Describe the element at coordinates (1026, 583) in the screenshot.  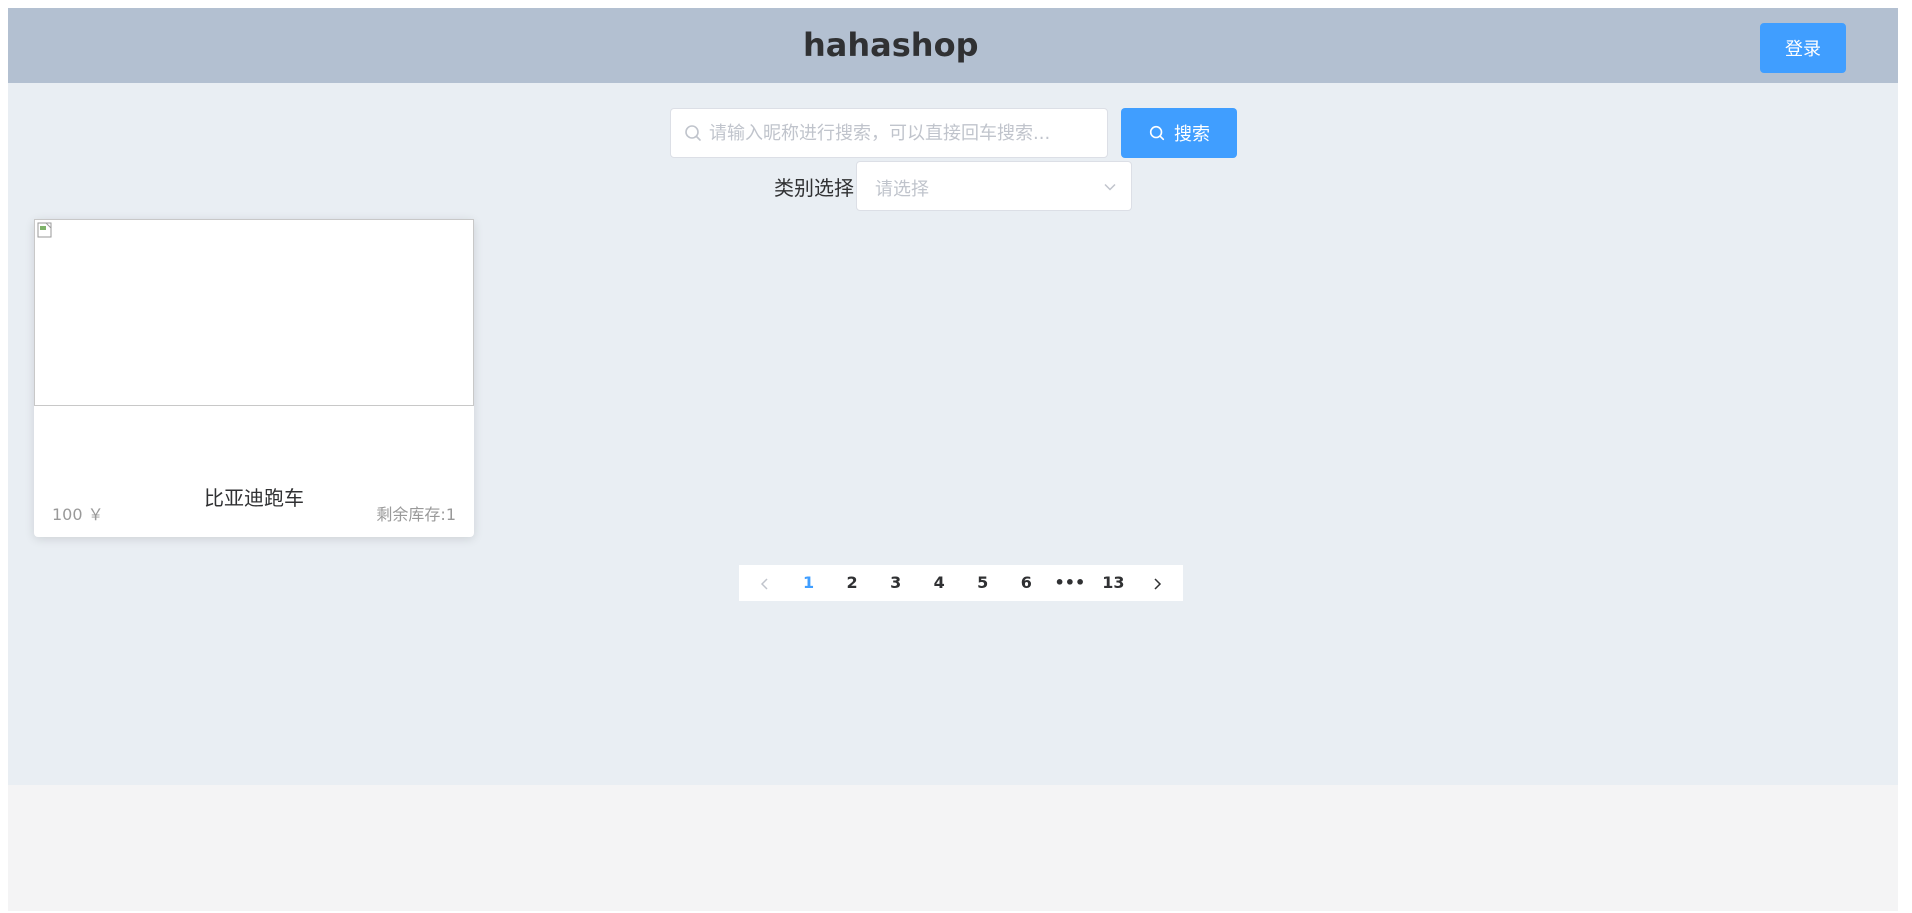
I see `page-number: 6` at that location.